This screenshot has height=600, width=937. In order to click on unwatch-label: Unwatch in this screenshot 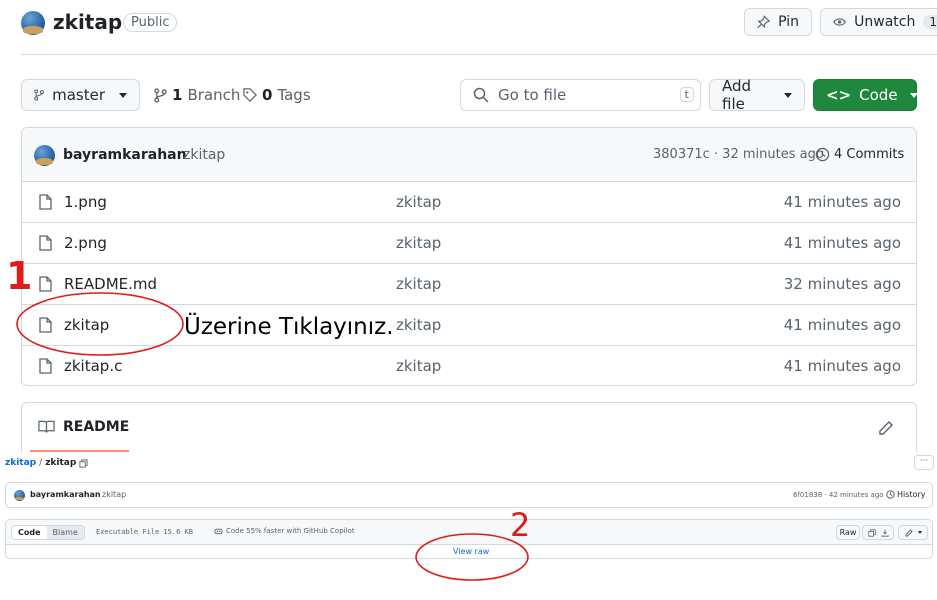, I will do `click(885, 22)`.